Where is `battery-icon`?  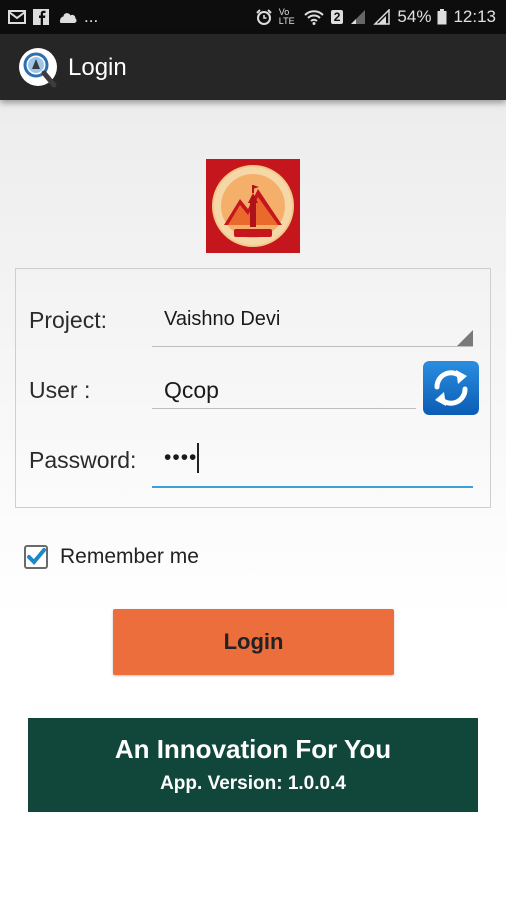 battery-icon is located at coordinates (442, 17).